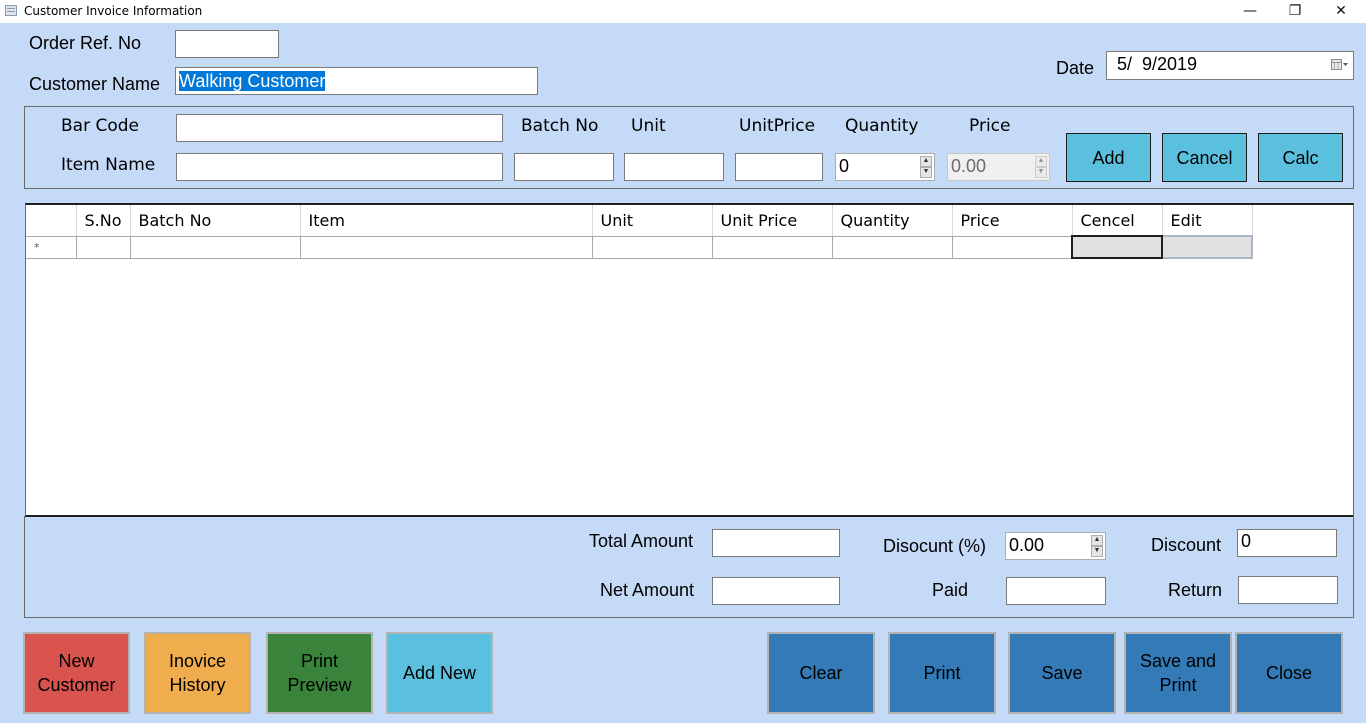  Describe the element at coordinates (1250, 11) in the screenshot. I see `minimize-button: —` at that location.